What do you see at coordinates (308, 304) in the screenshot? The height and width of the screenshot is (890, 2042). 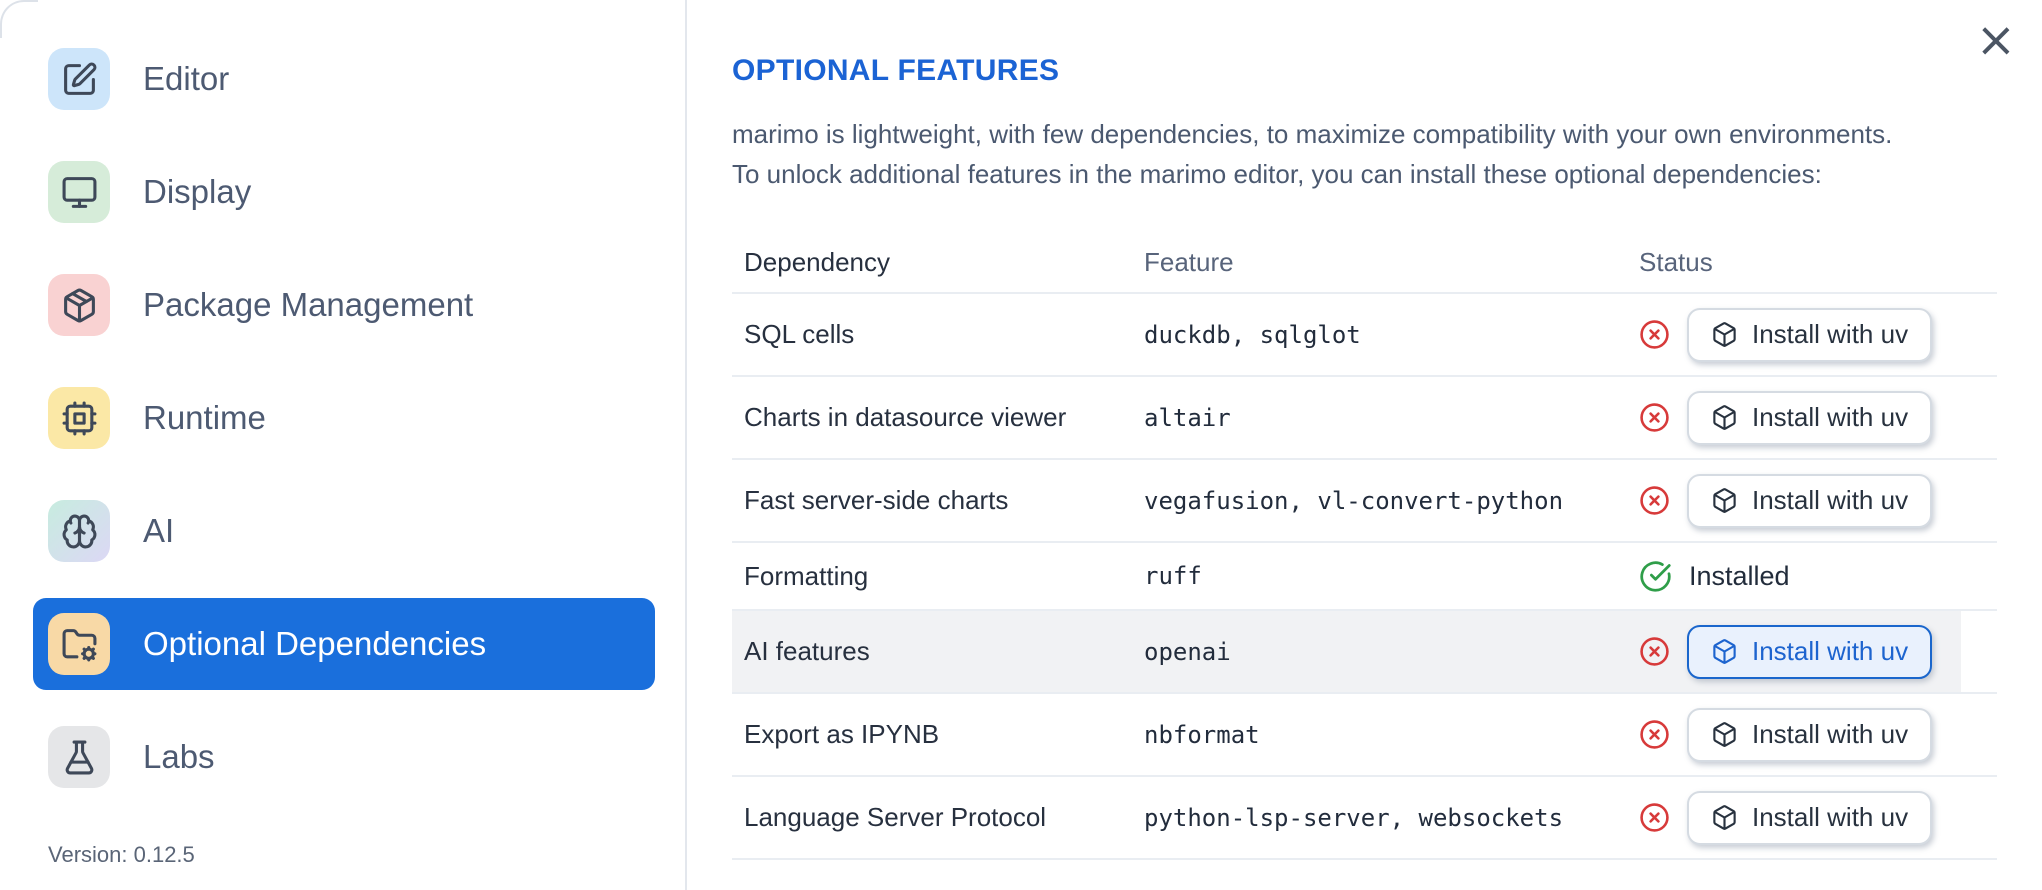 I see `sidebar-item-label: Package Management` at bounding box center [308, 304].